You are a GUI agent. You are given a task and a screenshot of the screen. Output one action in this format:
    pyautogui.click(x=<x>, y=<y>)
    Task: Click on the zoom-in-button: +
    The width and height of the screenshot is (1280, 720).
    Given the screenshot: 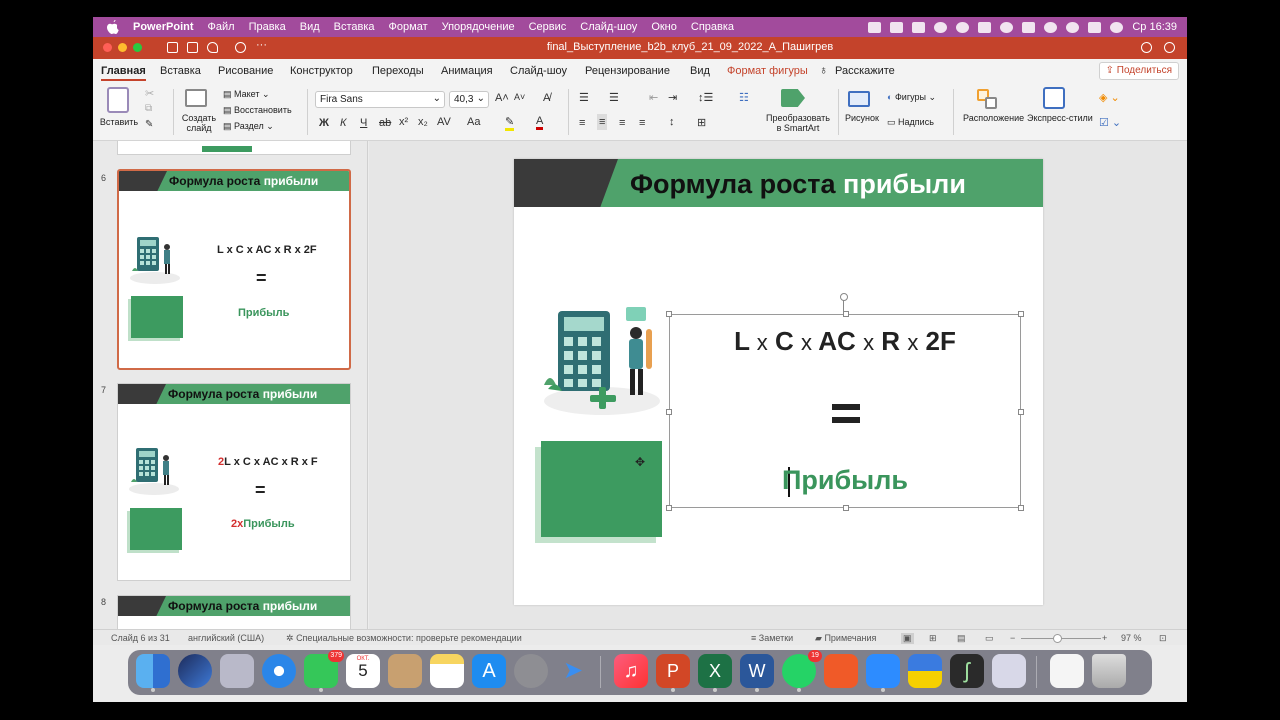 What is the action you would take?
    pyautogui.click(x=1104, y=638)
    